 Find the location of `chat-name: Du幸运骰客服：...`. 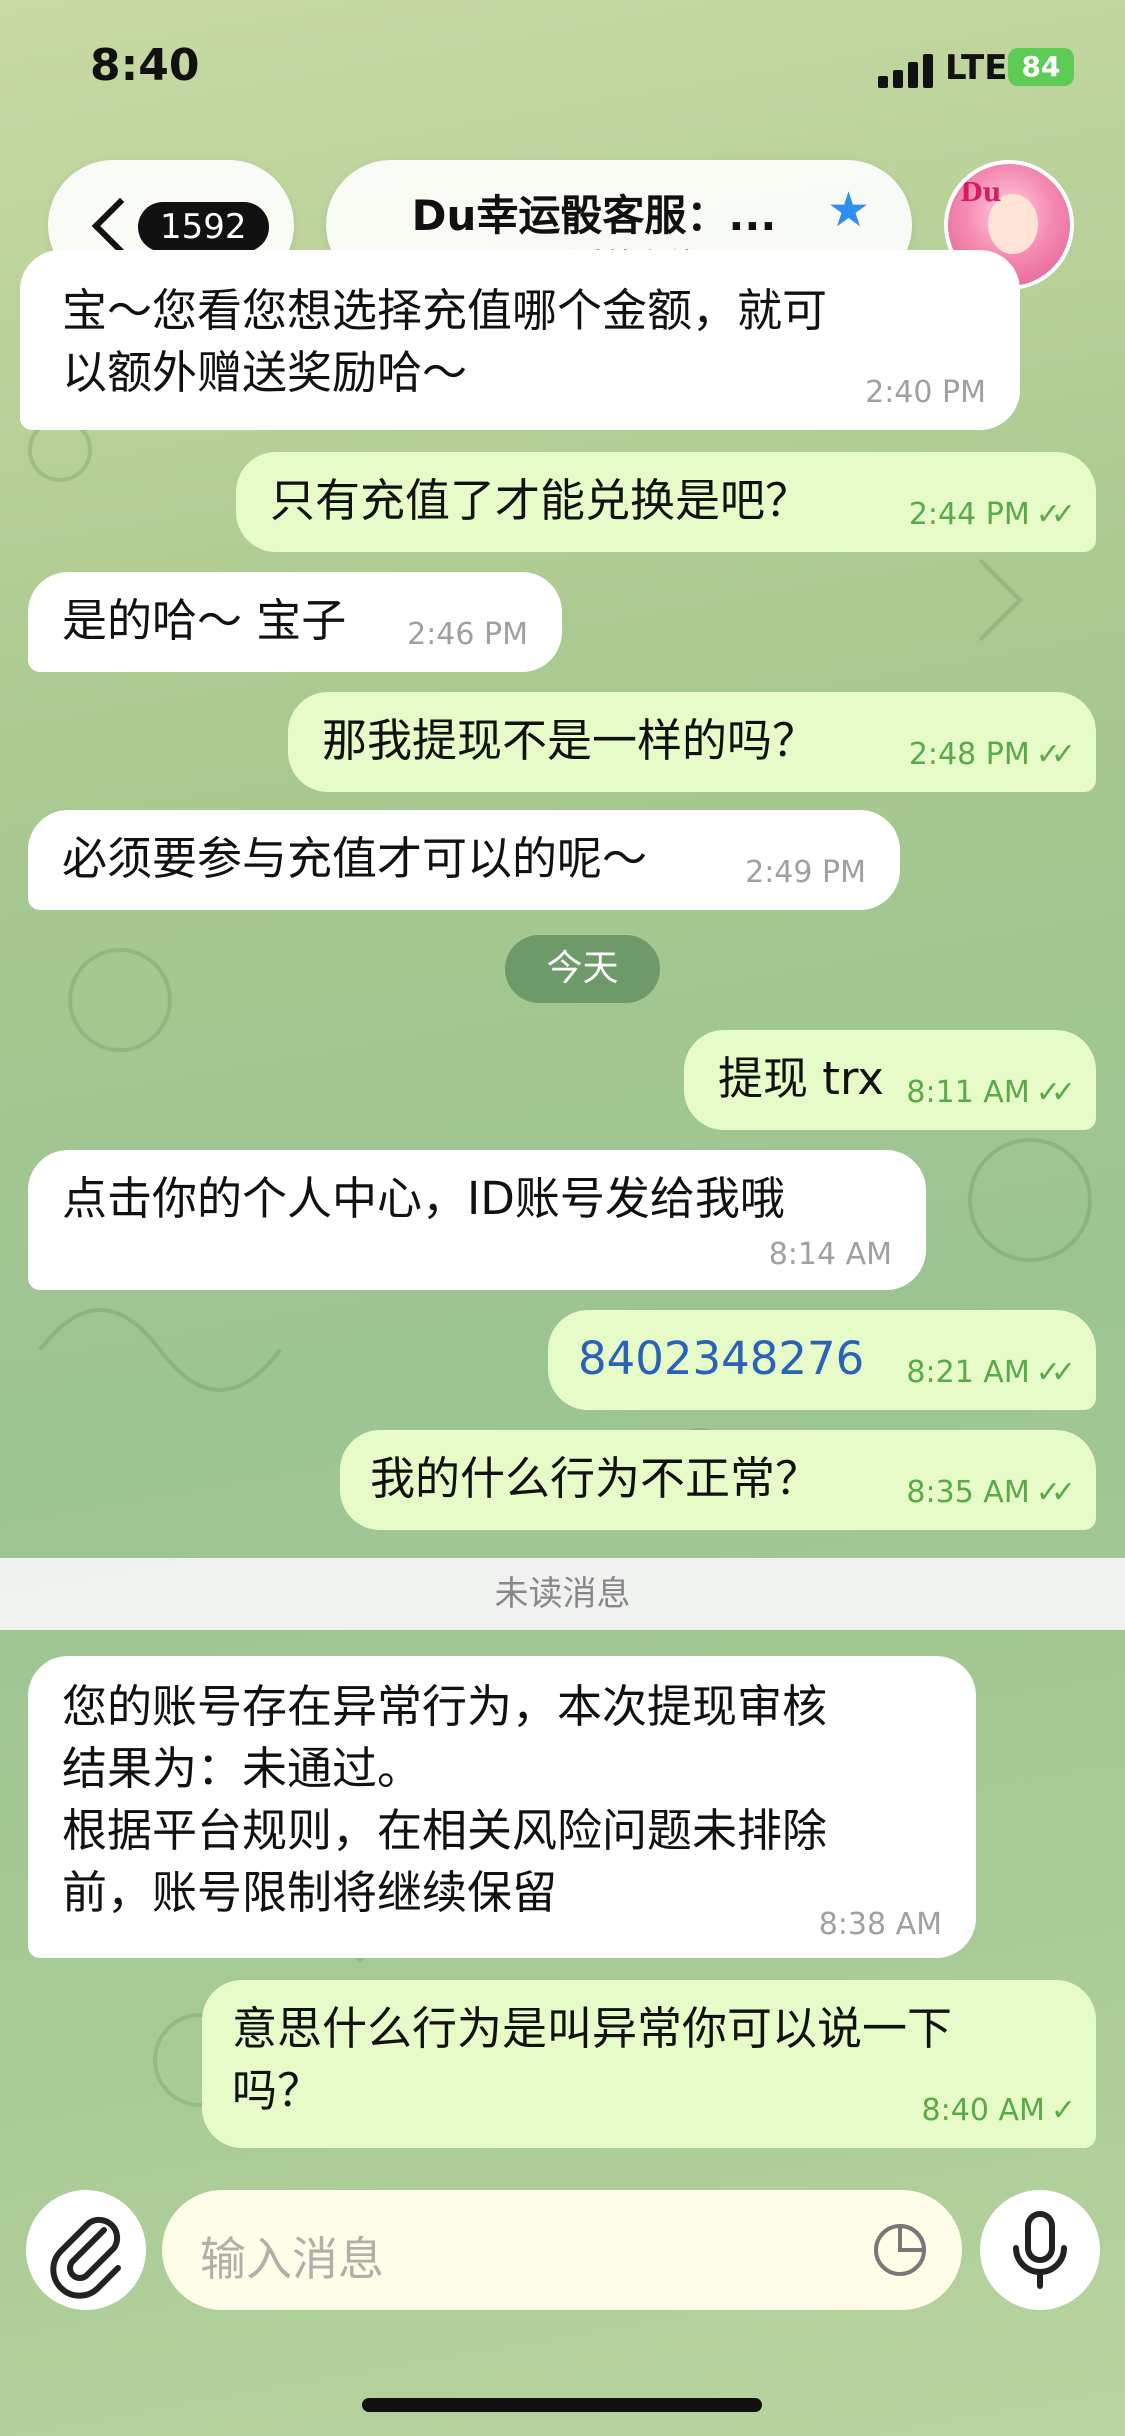

chat-name: Du幸运骰客服：... is located at coordinates (594, 215).